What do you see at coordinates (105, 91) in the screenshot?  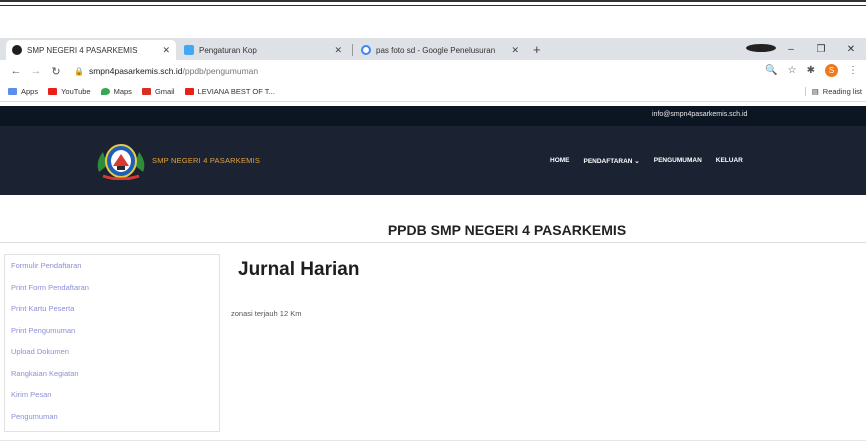 I see `maps-pin-icon` at bounding box center [105, 91].